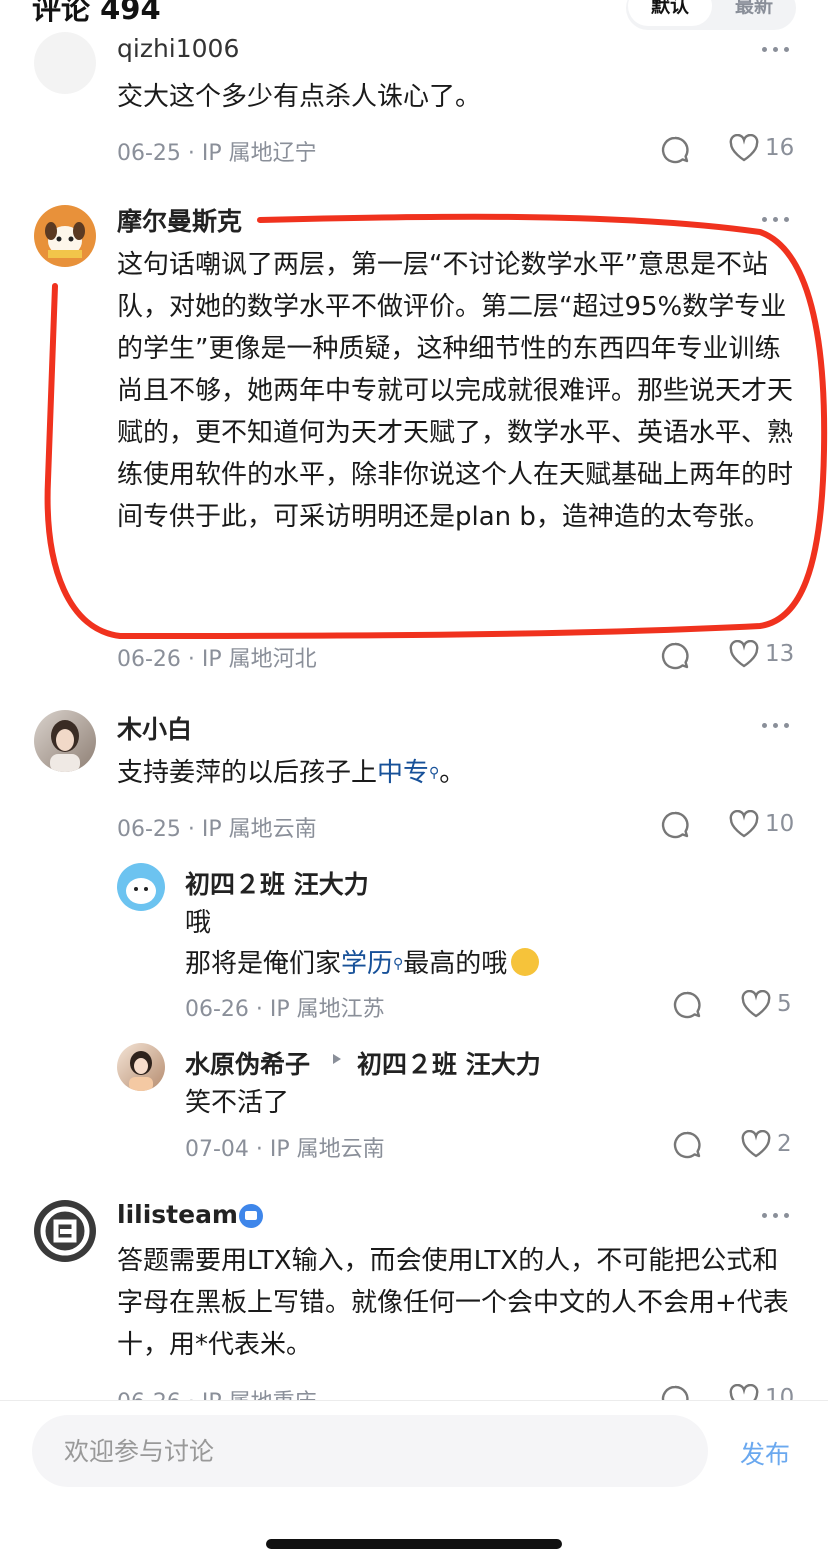 Image resolution: width=828 pixels, height=1565 pixels. What do you see at coordinates (179, 220) in the screenshot?
I see `comment-username: 摩尔曼斯克` at bounding box center [179, 220].